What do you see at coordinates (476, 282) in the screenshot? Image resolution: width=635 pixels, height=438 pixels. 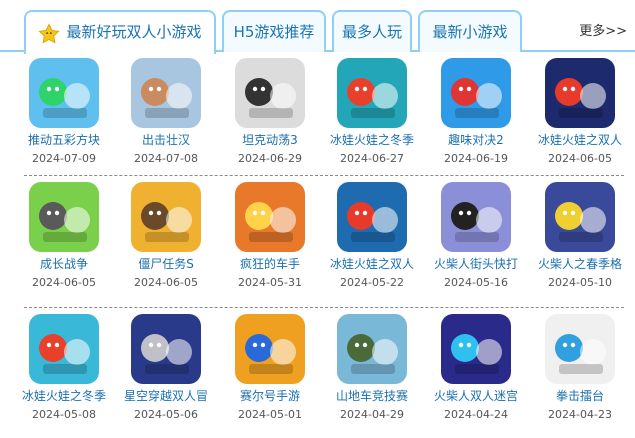 I see `game-date: 2024-05-16` at bounding box center [476, 282].